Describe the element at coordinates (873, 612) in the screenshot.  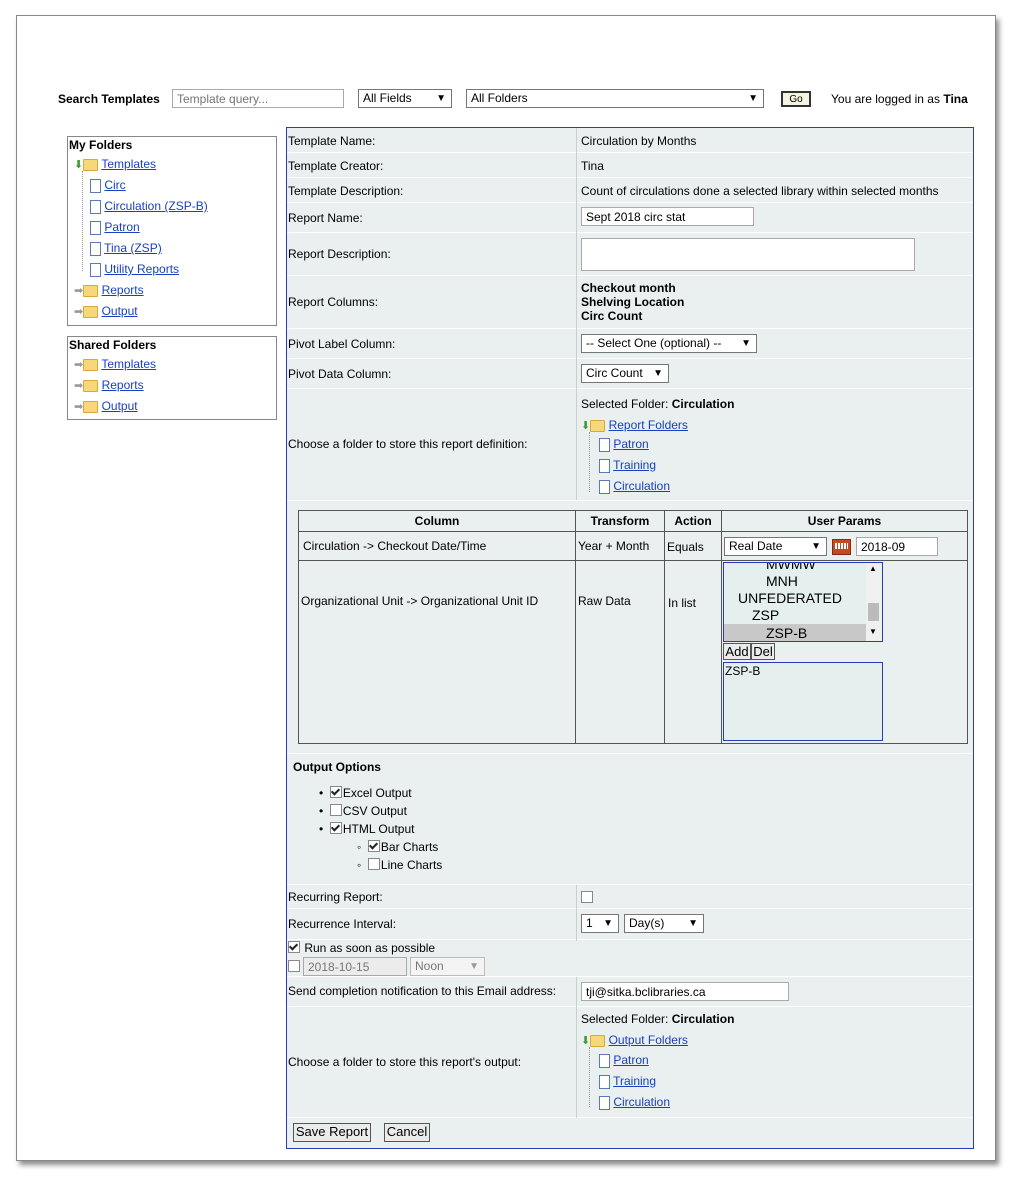
I see `scroll-thumb` at that location.